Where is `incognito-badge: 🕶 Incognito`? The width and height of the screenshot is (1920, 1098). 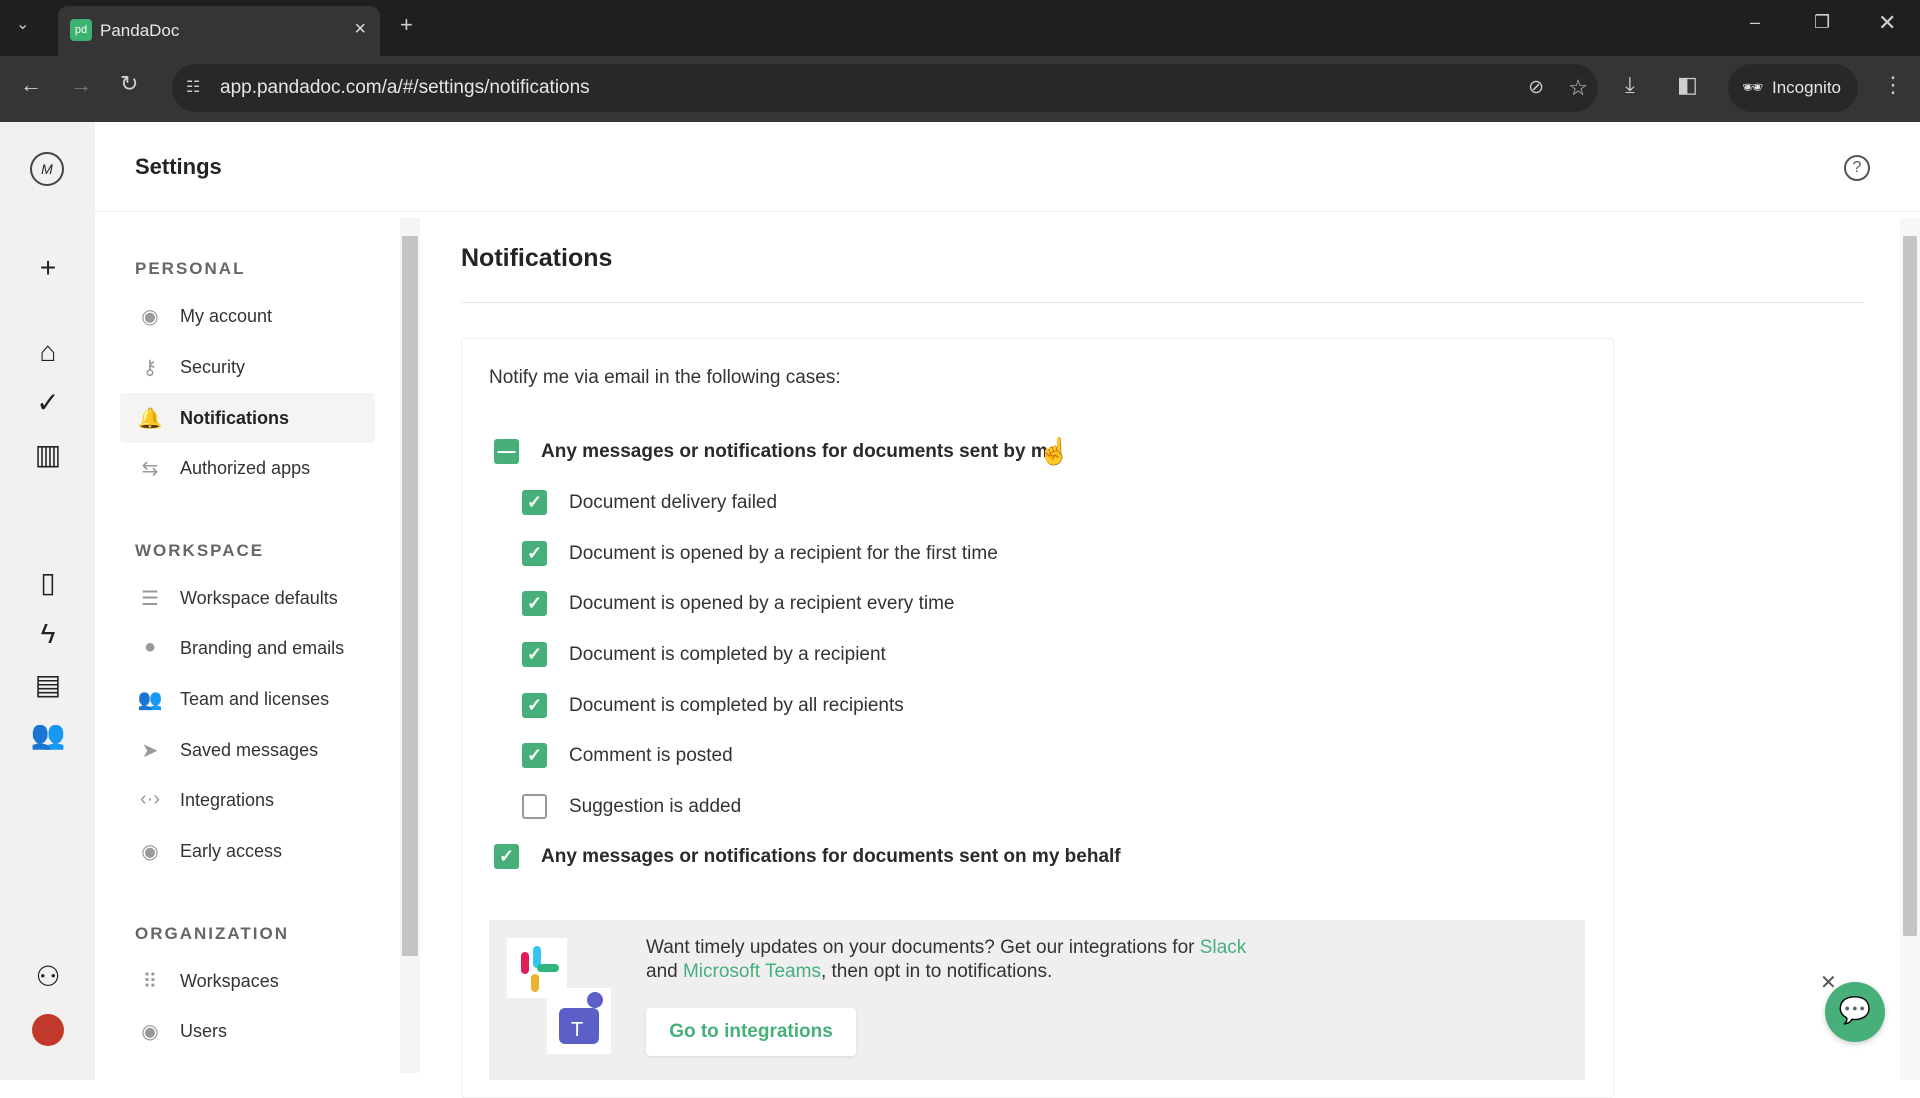
incognito-badge: 🕶 Incognito is located at coordinates (1793, 88).